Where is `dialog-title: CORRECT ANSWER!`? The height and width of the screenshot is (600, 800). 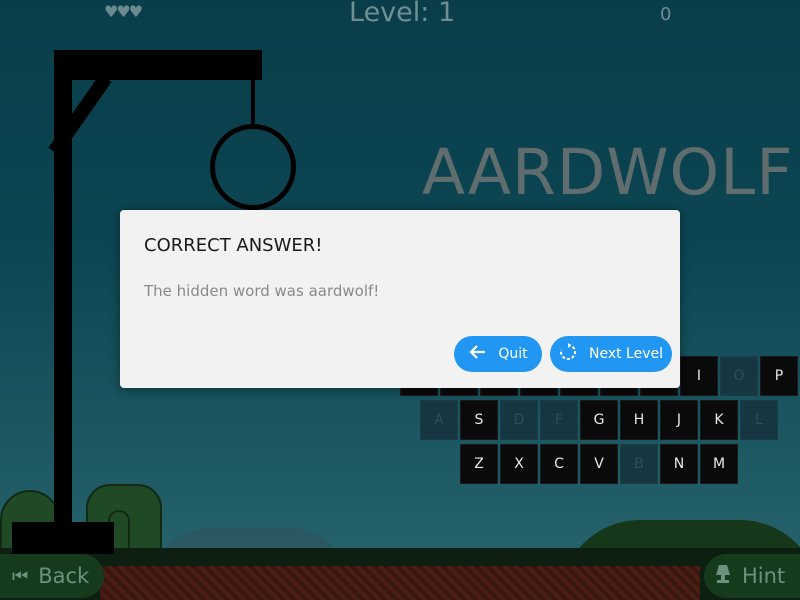
dialog-title: CORRECT ANSWER! is located at coordinates (233, 245).